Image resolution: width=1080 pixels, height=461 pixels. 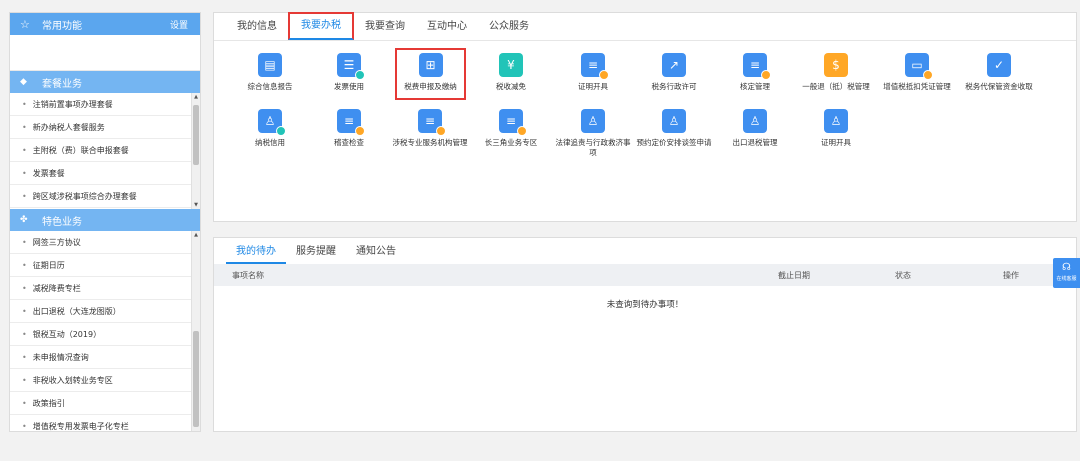 What do you see at coordinates (385, 27) in the screenshot?
I see `tab-query: 我要查询` at bounding box center [385, 27].